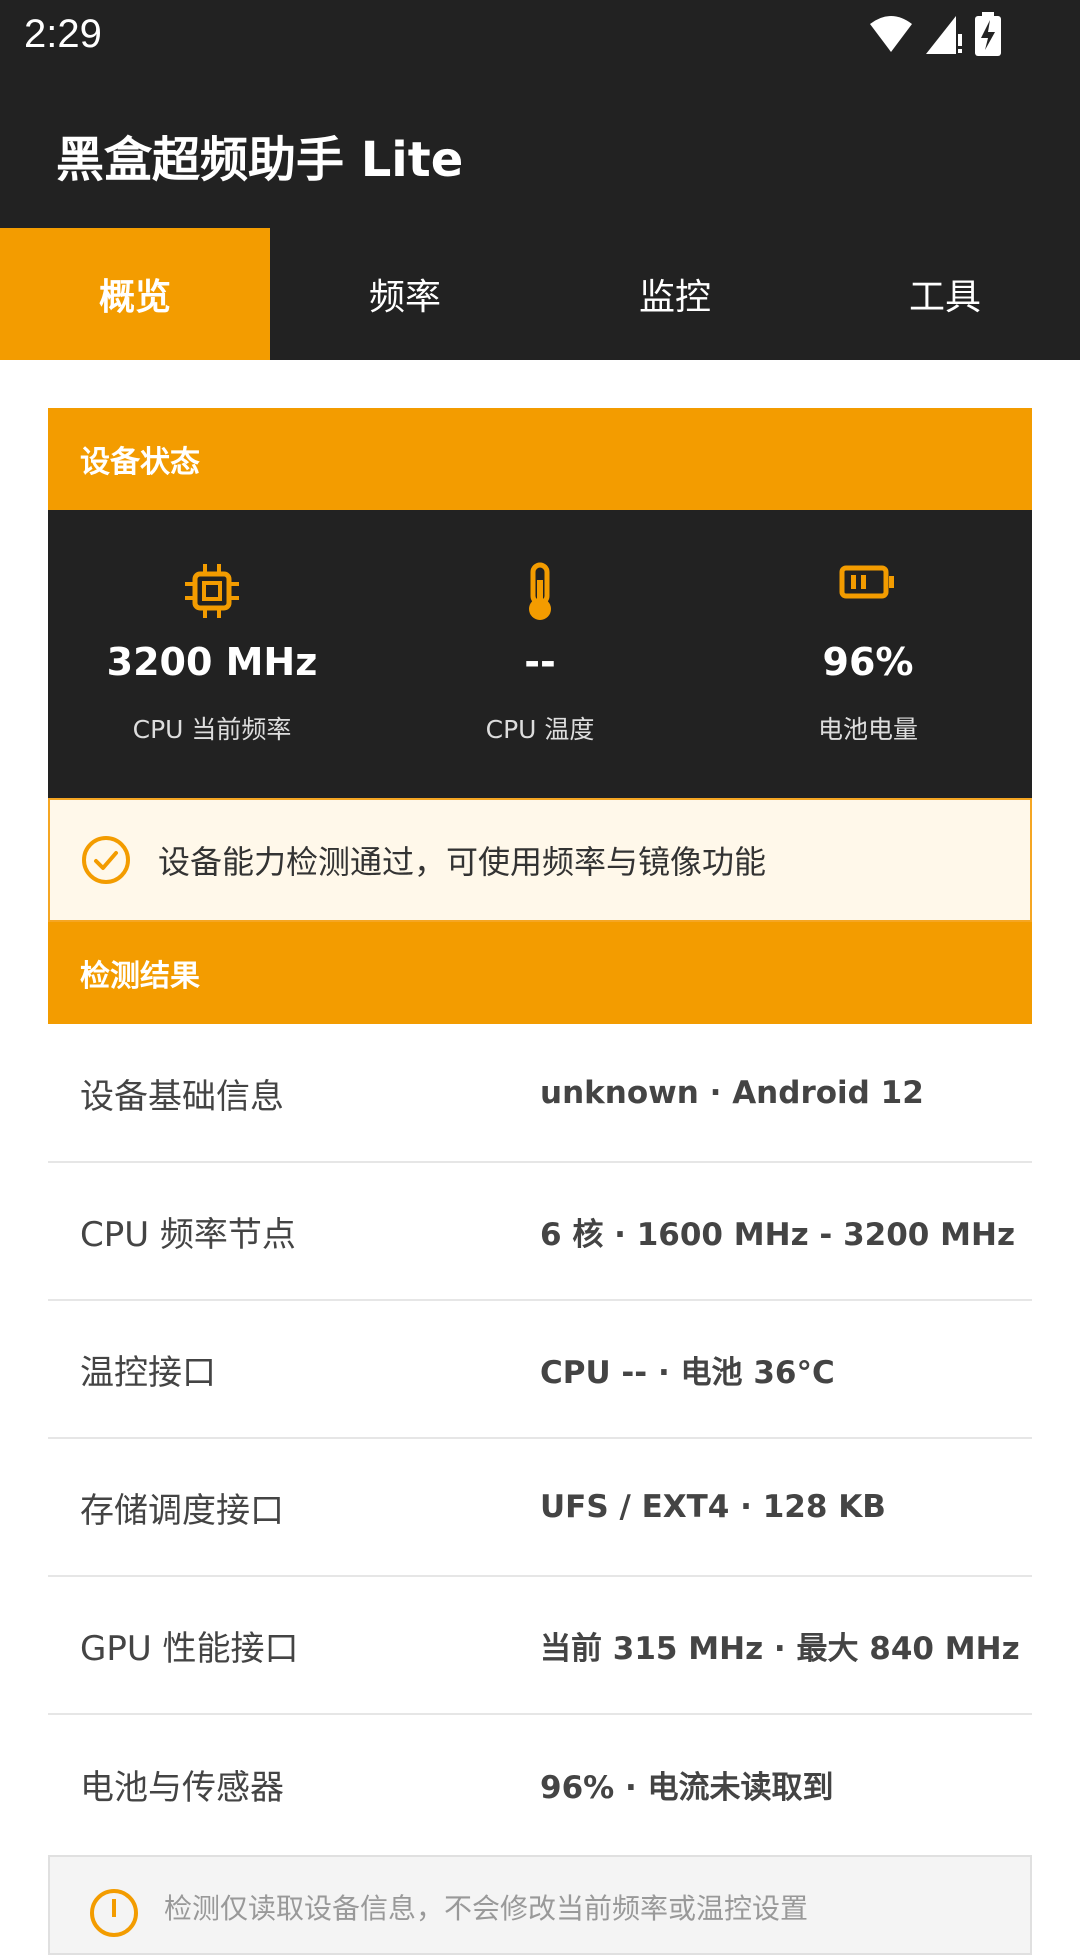 The height and width of the screenshot is (1955, 1080). What do you see at coordinates (540, 973) in the screenshot?
I see `detection-header: 检测结果` at bounding box center [540, 973].